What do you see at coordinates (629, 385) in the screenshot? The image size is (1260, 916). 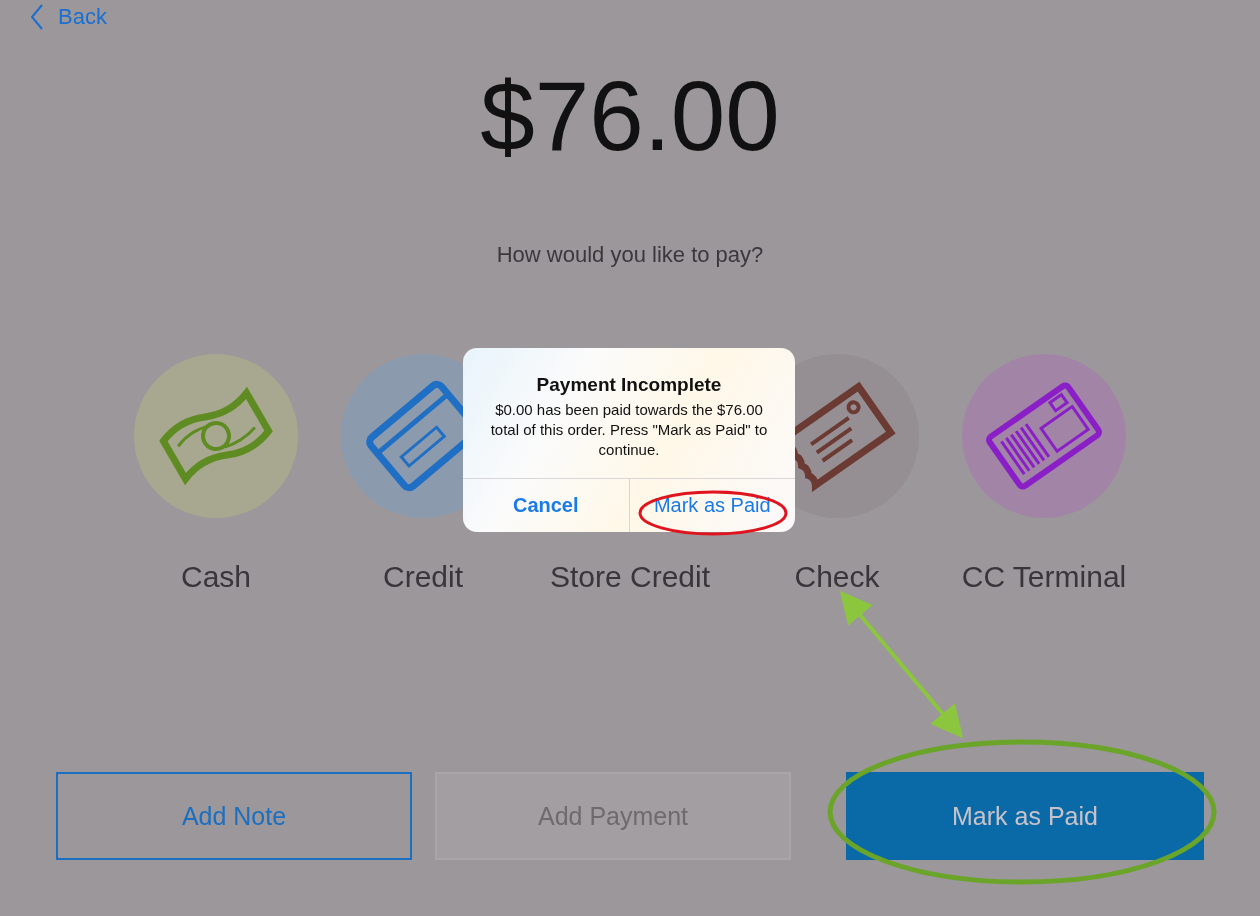 I see `dialog-title: Payment Incomplete` at bounding box center [629, 385].